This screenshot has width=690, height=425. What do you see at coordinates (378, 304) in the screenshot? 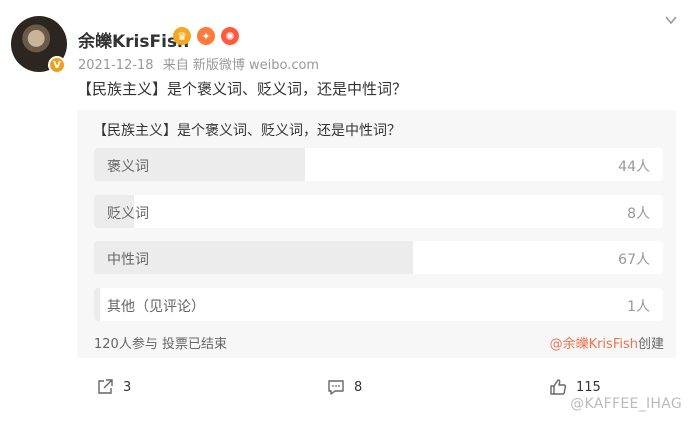
I see `poll-option-other: 其他（见评论） 1人` at bounding box center [378, 304].